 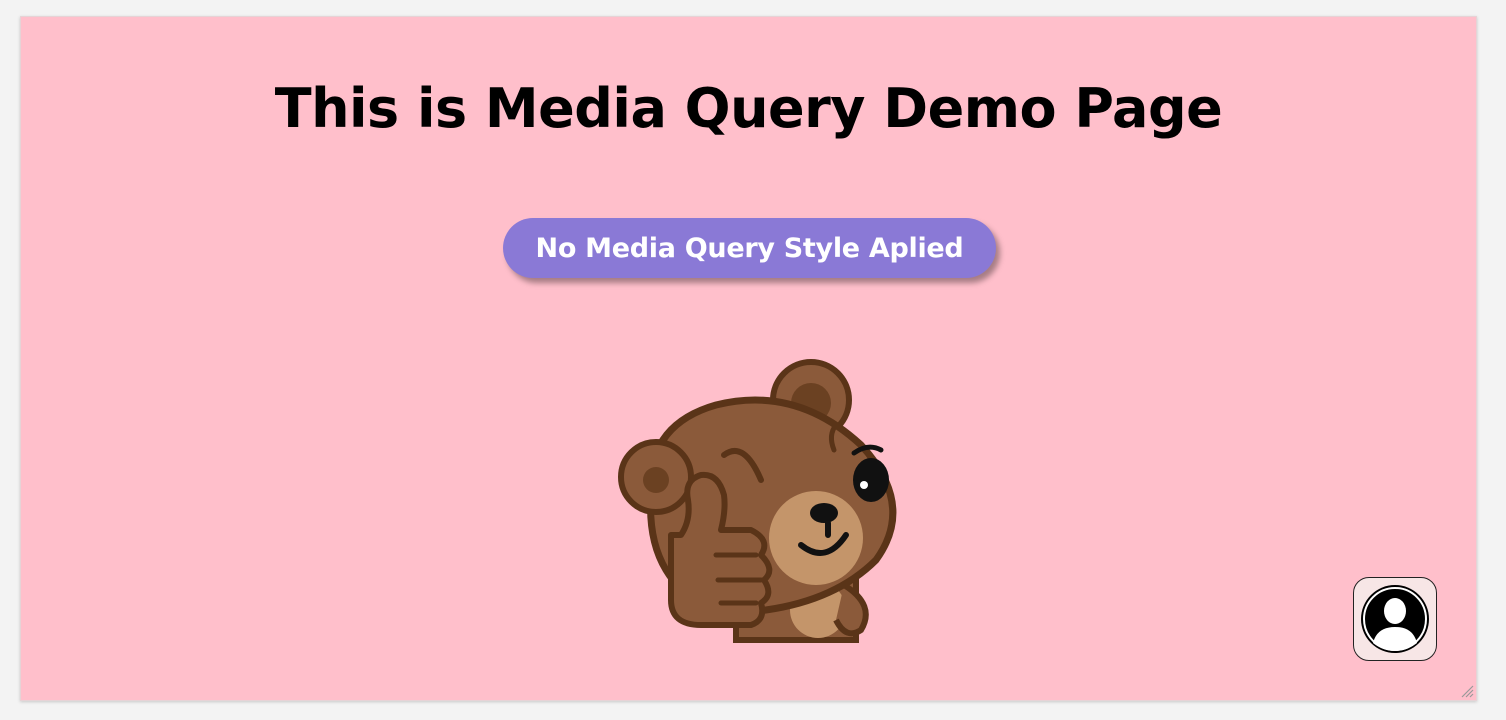 I want to click on bear-thumbs-up-icon, so click(x=757, y=501).